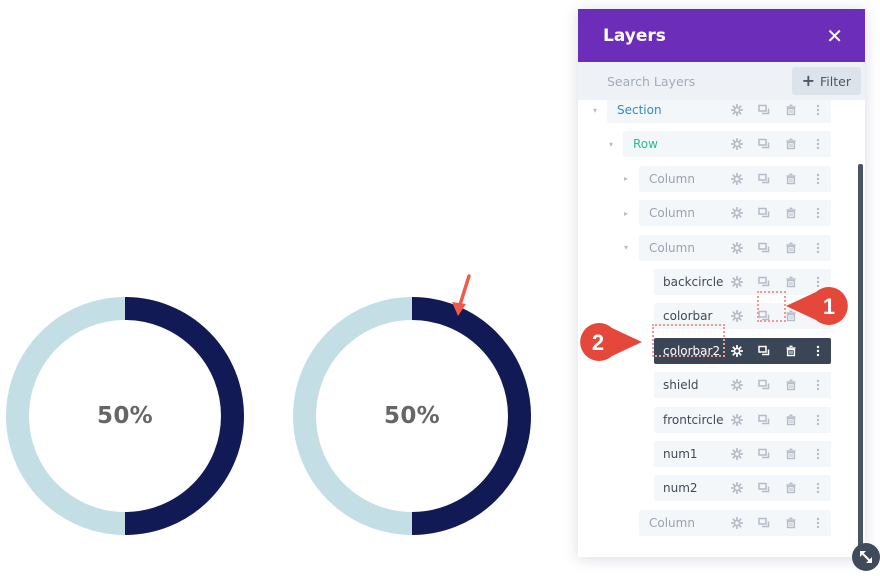  What do you see at coordinates (860, 360) in the screenshot?
I see `scrollbar` at bounding box center [860, 360].